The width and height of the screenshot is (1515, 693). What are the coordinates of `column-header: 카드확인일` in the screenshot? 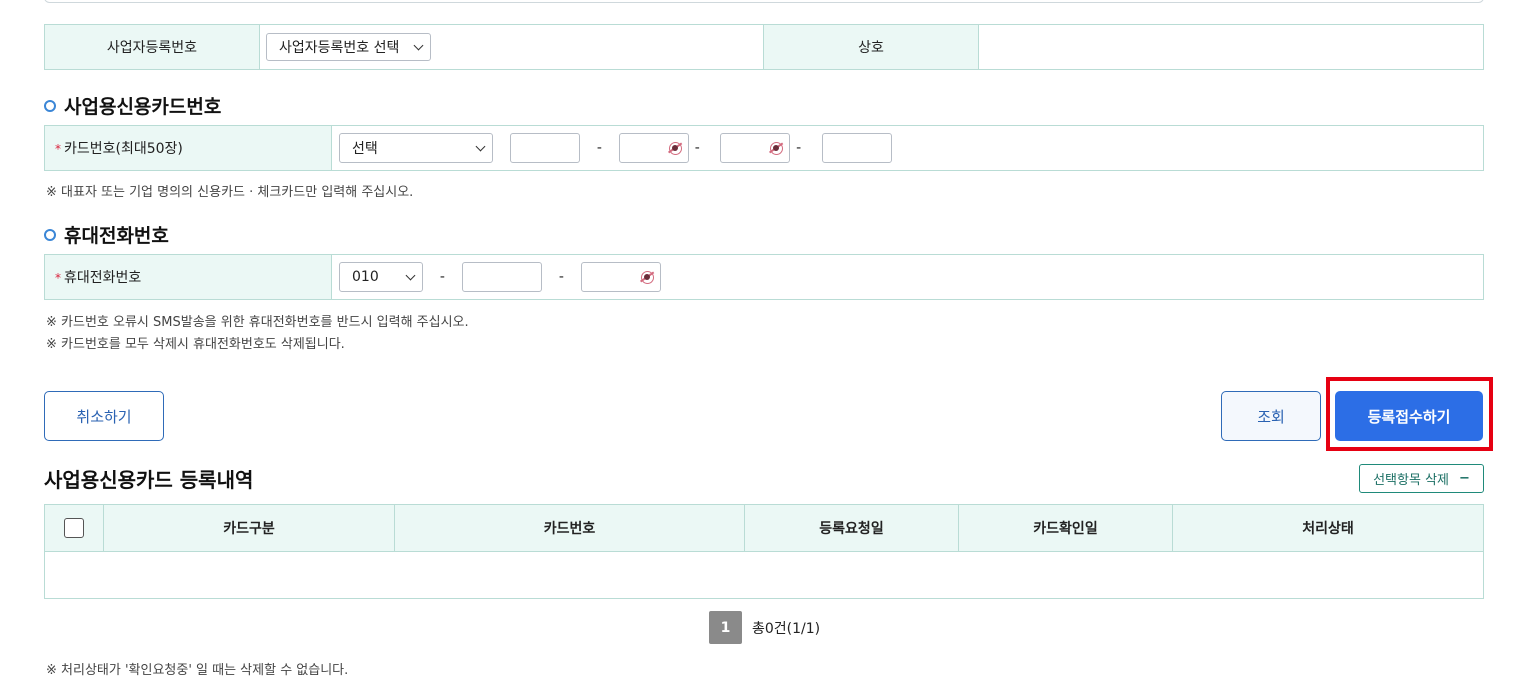 It's located at (1065, 528).